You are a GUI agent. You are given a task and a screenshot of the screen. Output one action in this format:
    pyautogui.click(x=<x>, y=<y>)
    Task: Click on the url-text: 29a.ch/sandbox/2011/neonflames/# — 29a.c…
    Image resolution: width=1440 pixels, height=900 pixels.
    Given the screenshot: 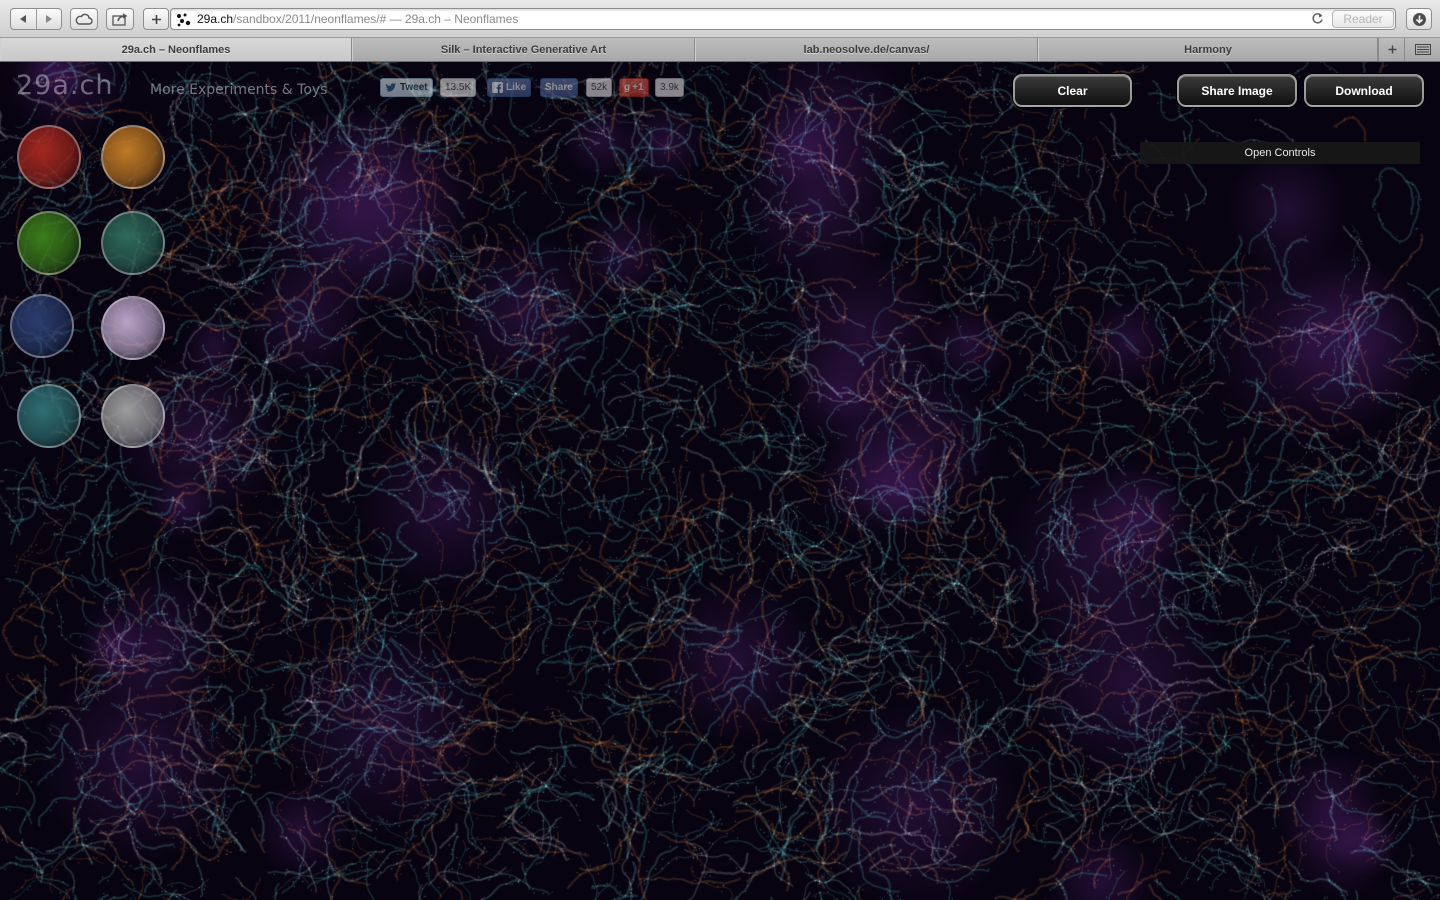 What is the action you would take?
    pyautogui.click(x=357, y=19)
    